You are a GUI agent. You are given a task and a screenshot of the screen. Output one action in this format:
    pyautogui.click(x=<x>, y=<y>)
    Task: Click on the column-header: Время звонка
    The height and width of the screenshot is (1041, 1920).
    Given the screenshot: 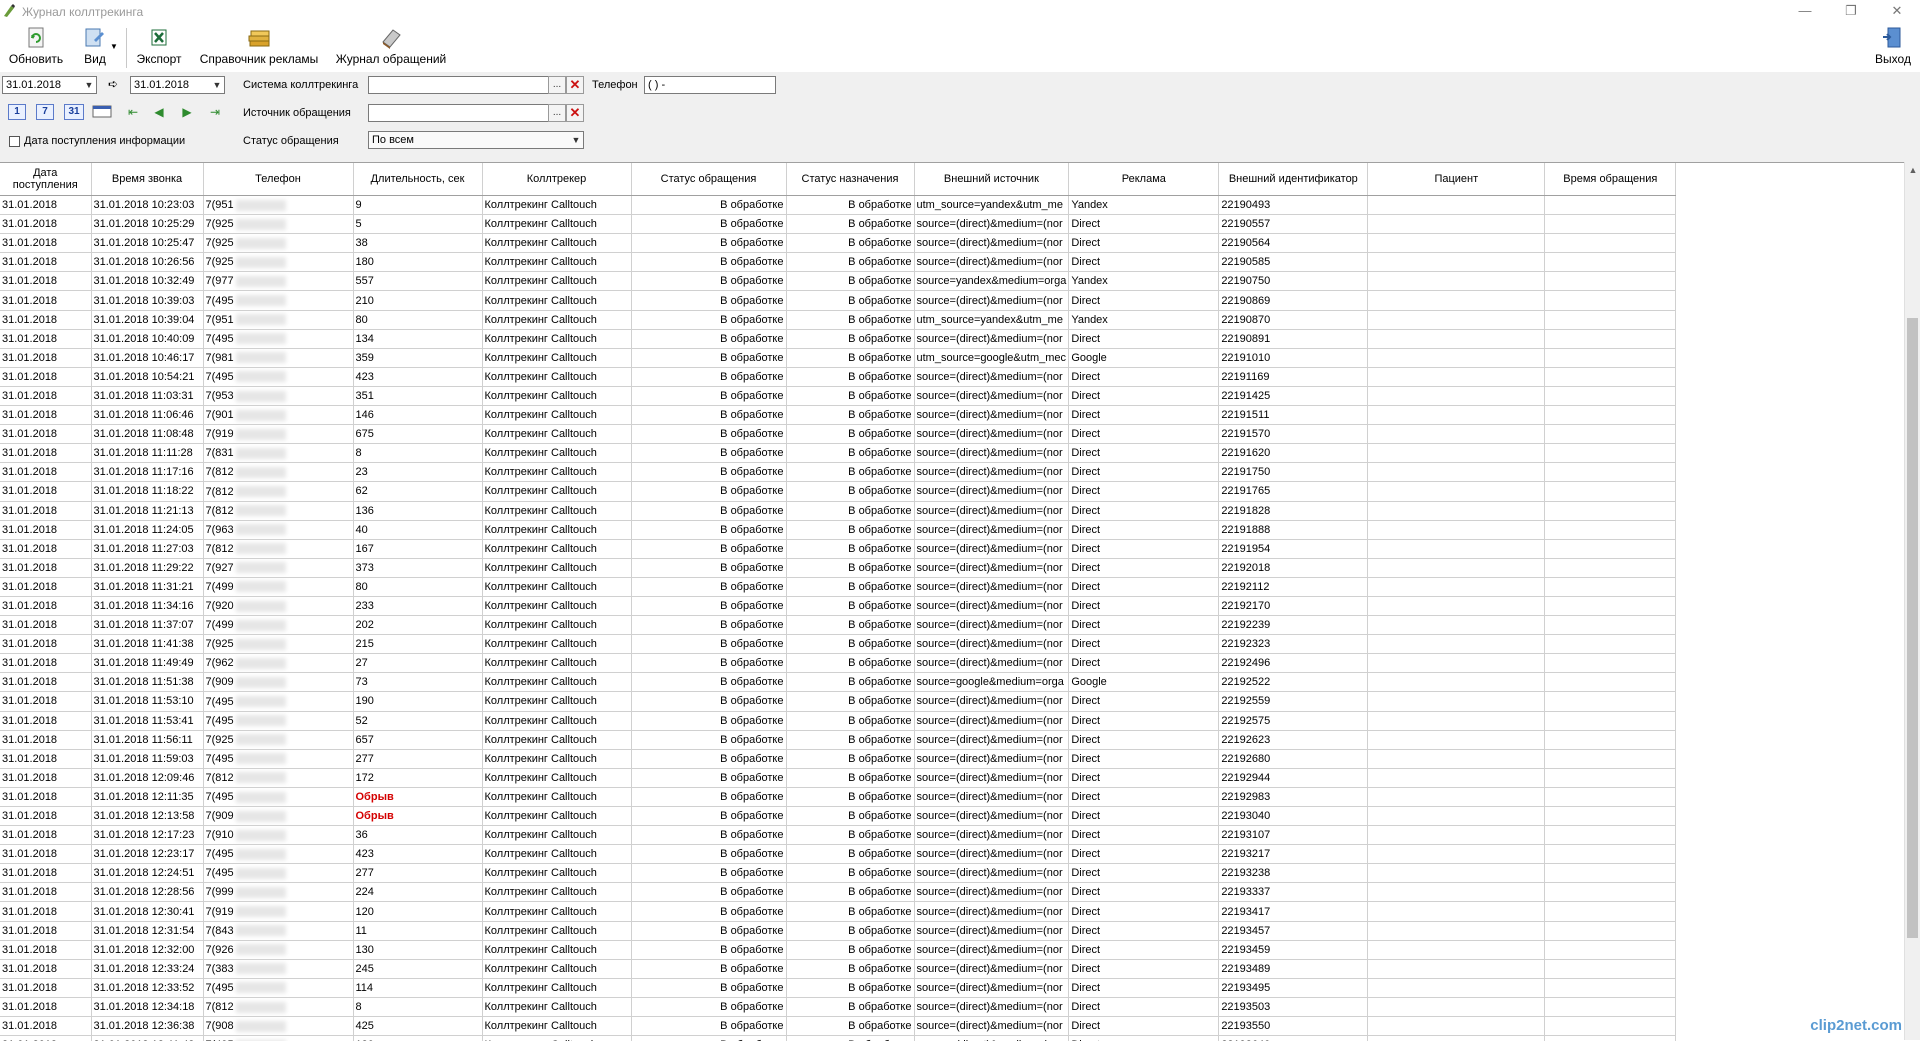 What is the action you would take?
    pyautogui.click(x=147, y=179)
    